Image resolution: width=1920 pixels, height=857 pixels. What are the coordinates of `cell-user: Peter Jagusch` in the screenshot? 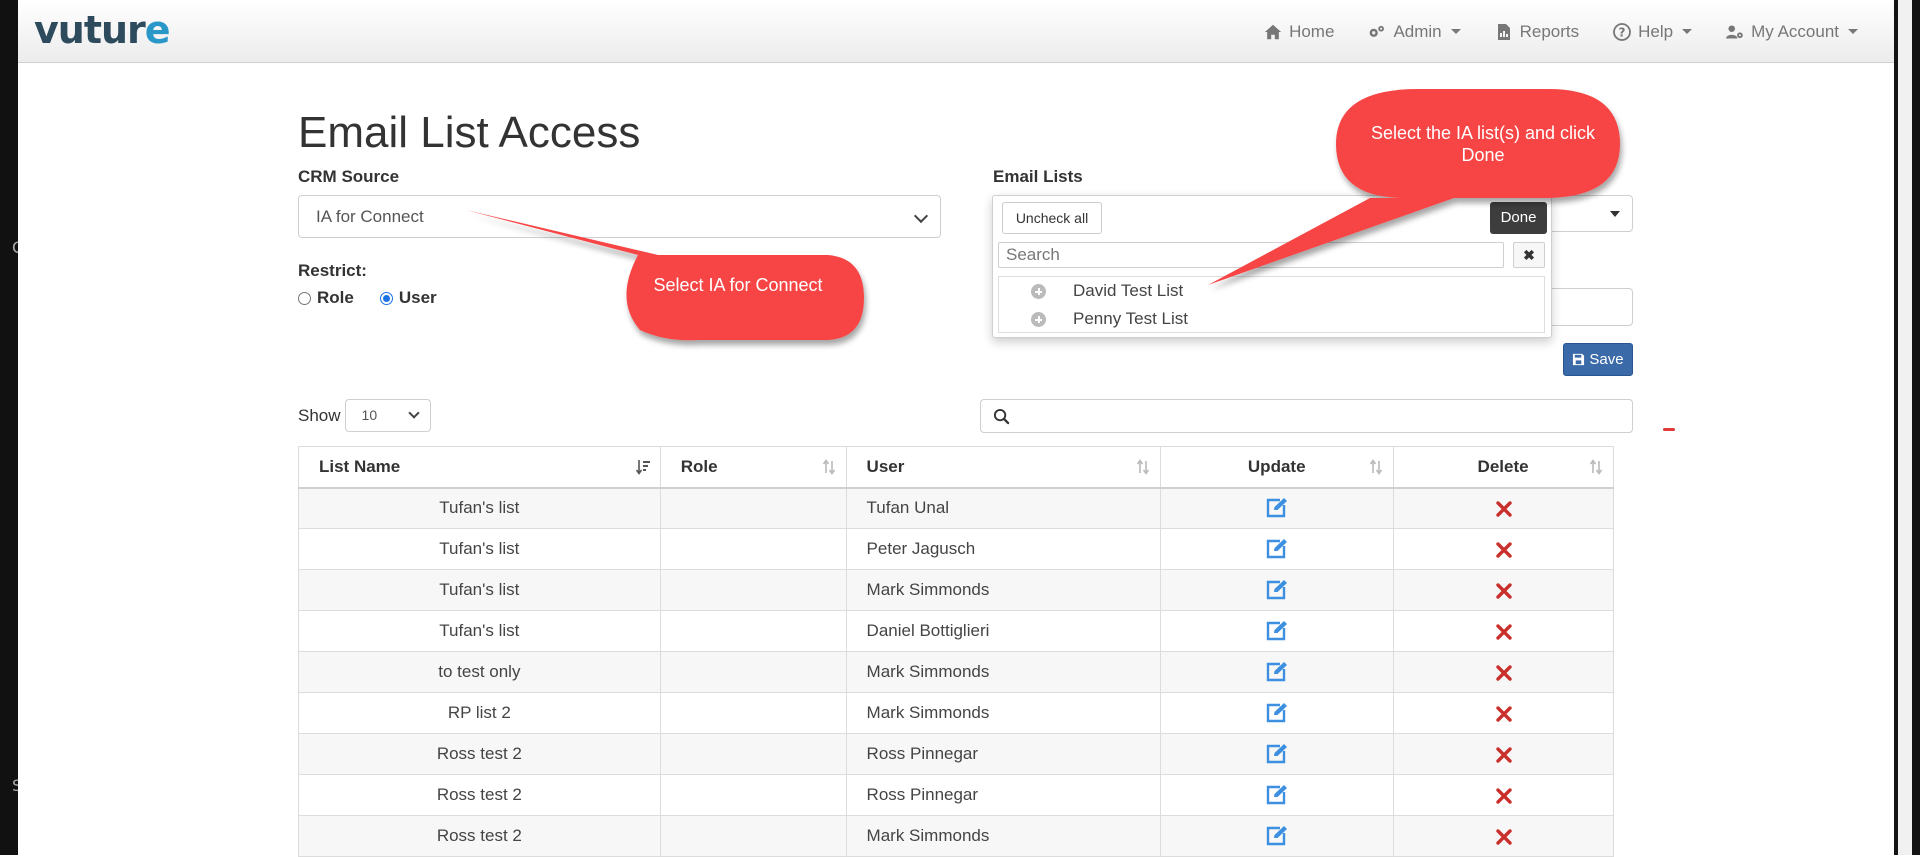 It's located at (1003, 549).